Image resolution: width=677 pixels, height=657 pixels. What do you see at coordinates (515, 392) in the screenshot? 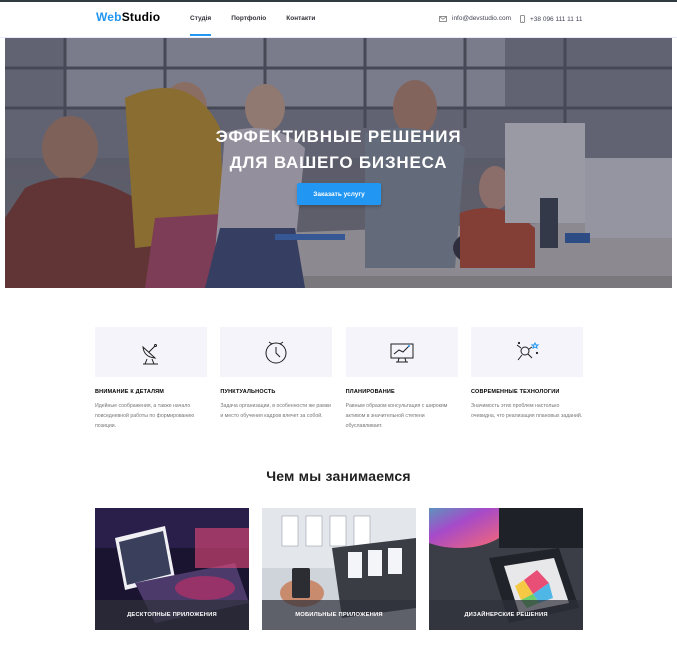
I see `feature-title: СОВРЕМЕННЫЕ ТЕХНОЛОГИИ` at bounding box center [515, 392].